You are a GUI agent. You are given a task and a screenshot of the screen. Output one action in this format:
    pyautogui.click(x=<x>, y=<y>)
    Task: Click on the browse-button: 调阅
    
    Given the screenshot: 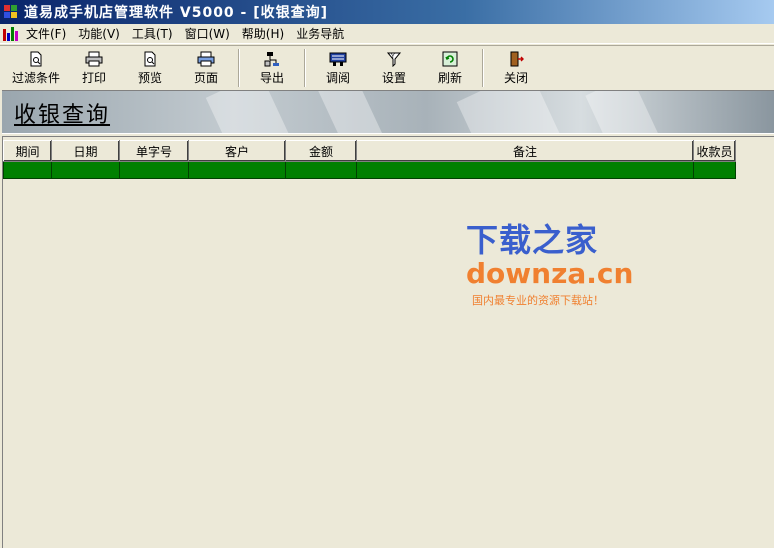 What is the action you would take?
    pyautogui.click(x=338, y=66)
    